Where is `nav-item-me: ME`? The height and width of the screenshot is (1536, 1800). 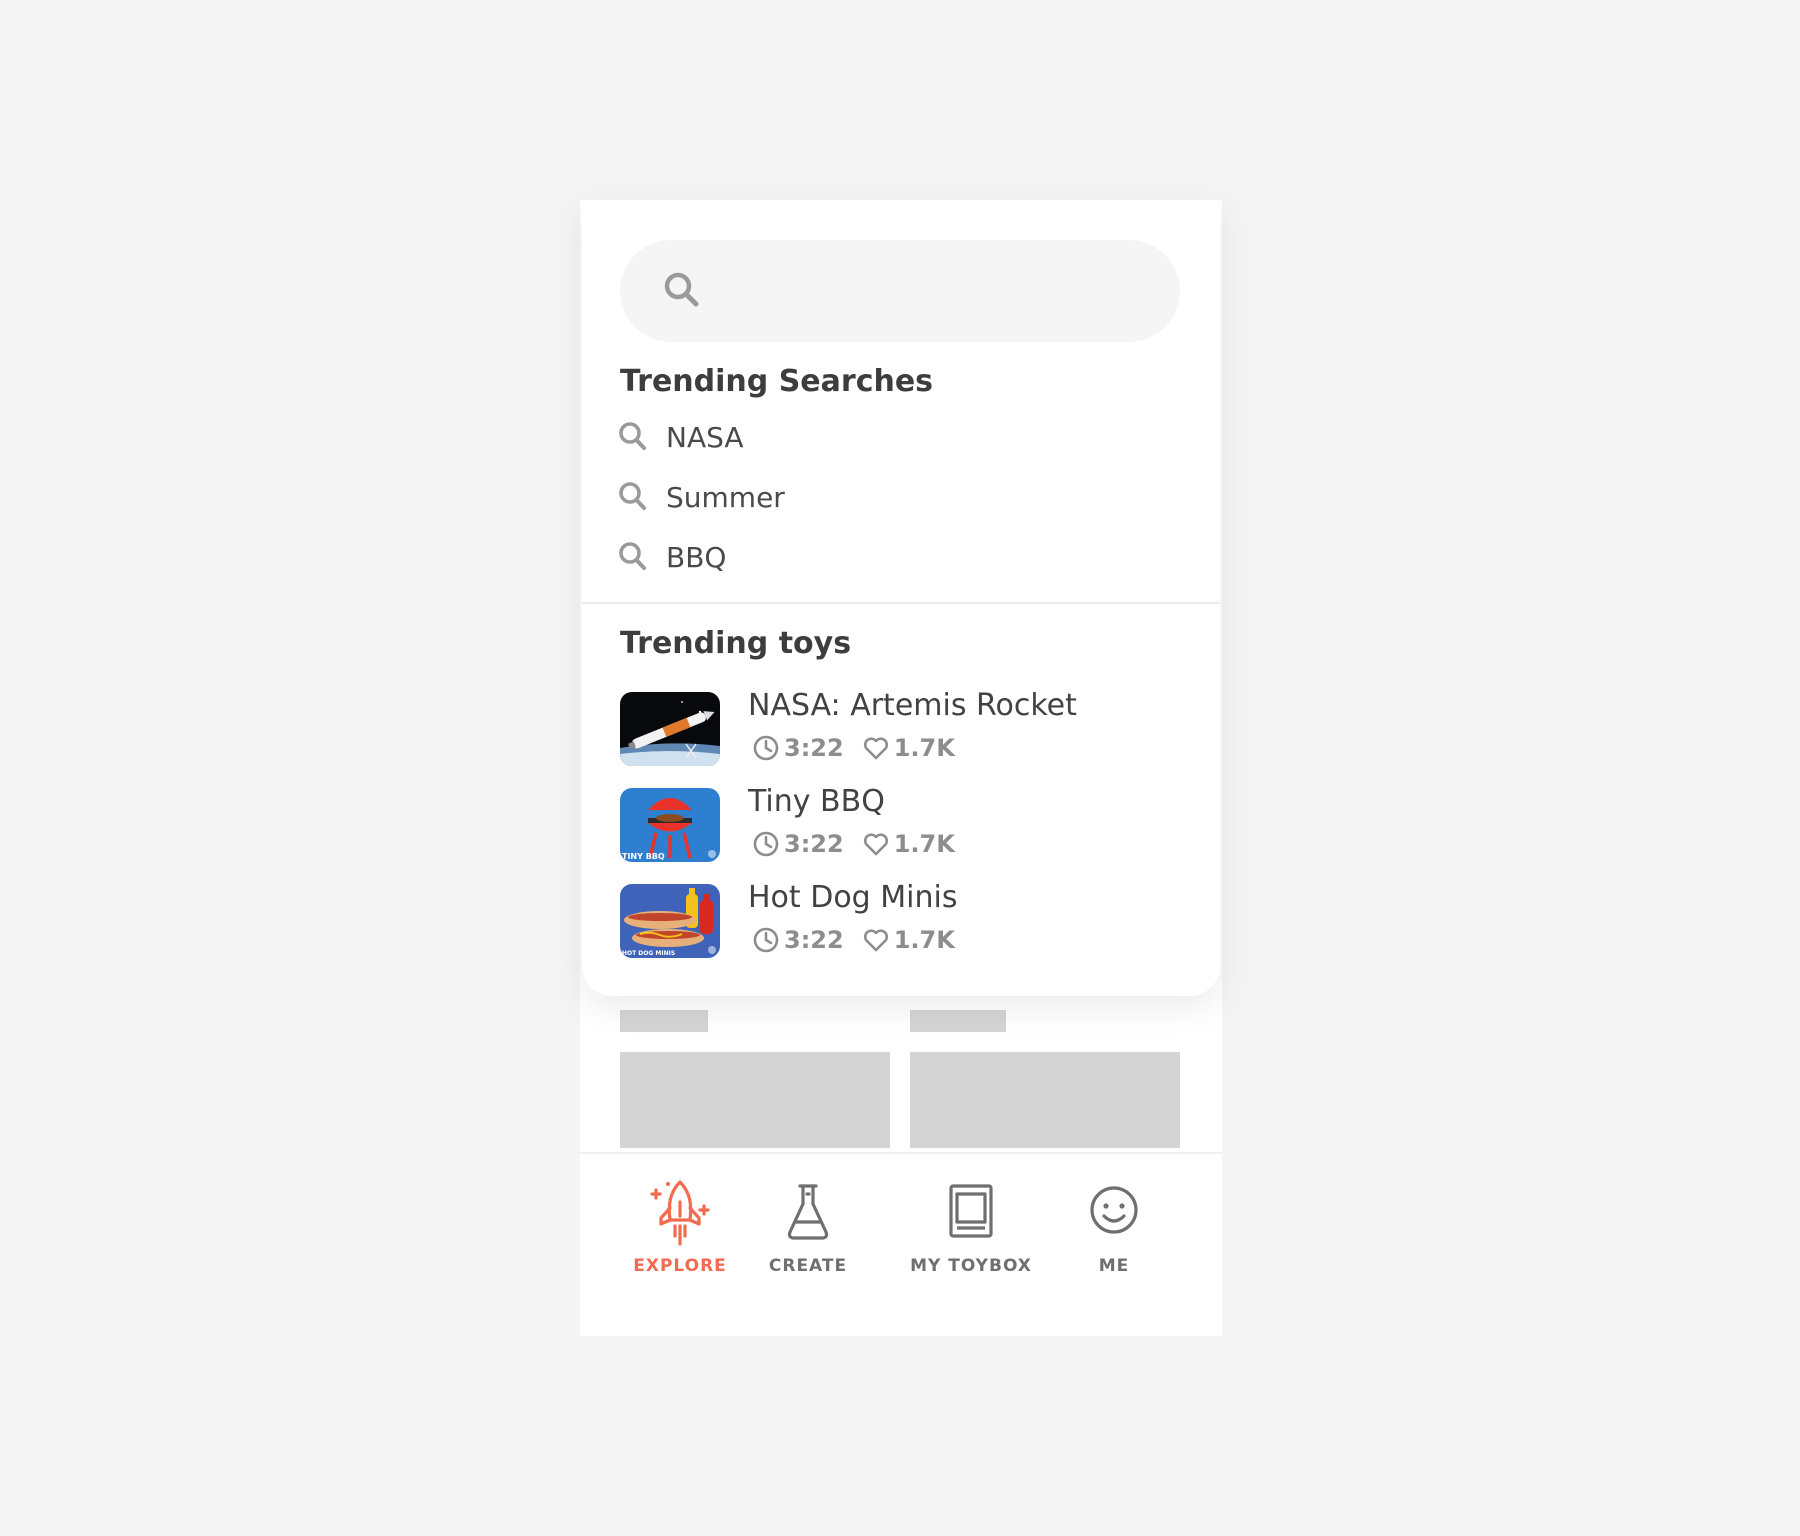 nav-item-me: ME is located at coordinates (1114, 1236).